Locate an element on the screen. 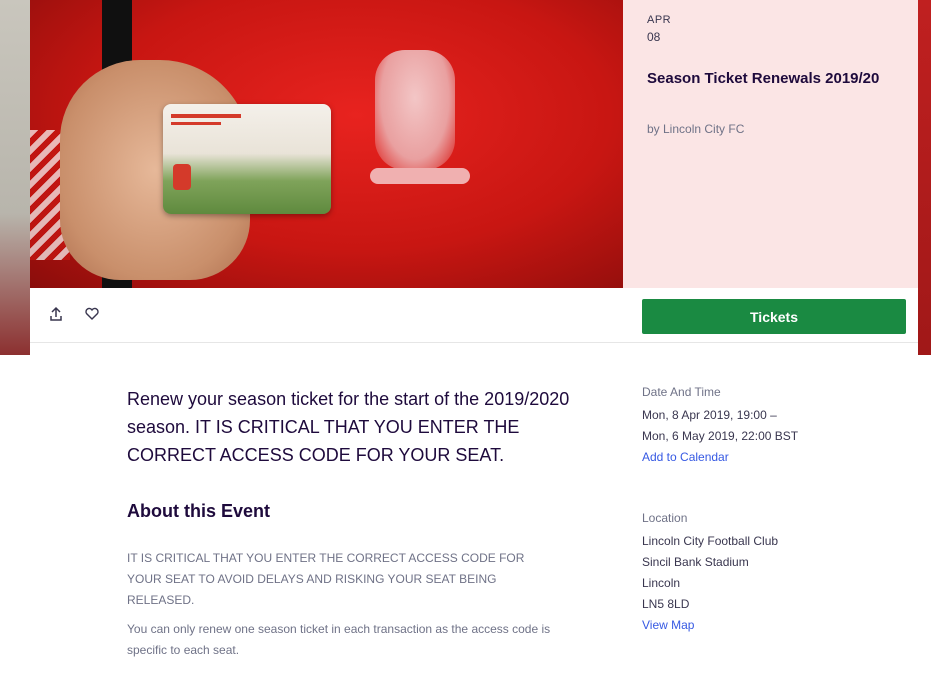 The width and height of the screenshot is (931, 686). share-icon is located at coordinates (56, 316).